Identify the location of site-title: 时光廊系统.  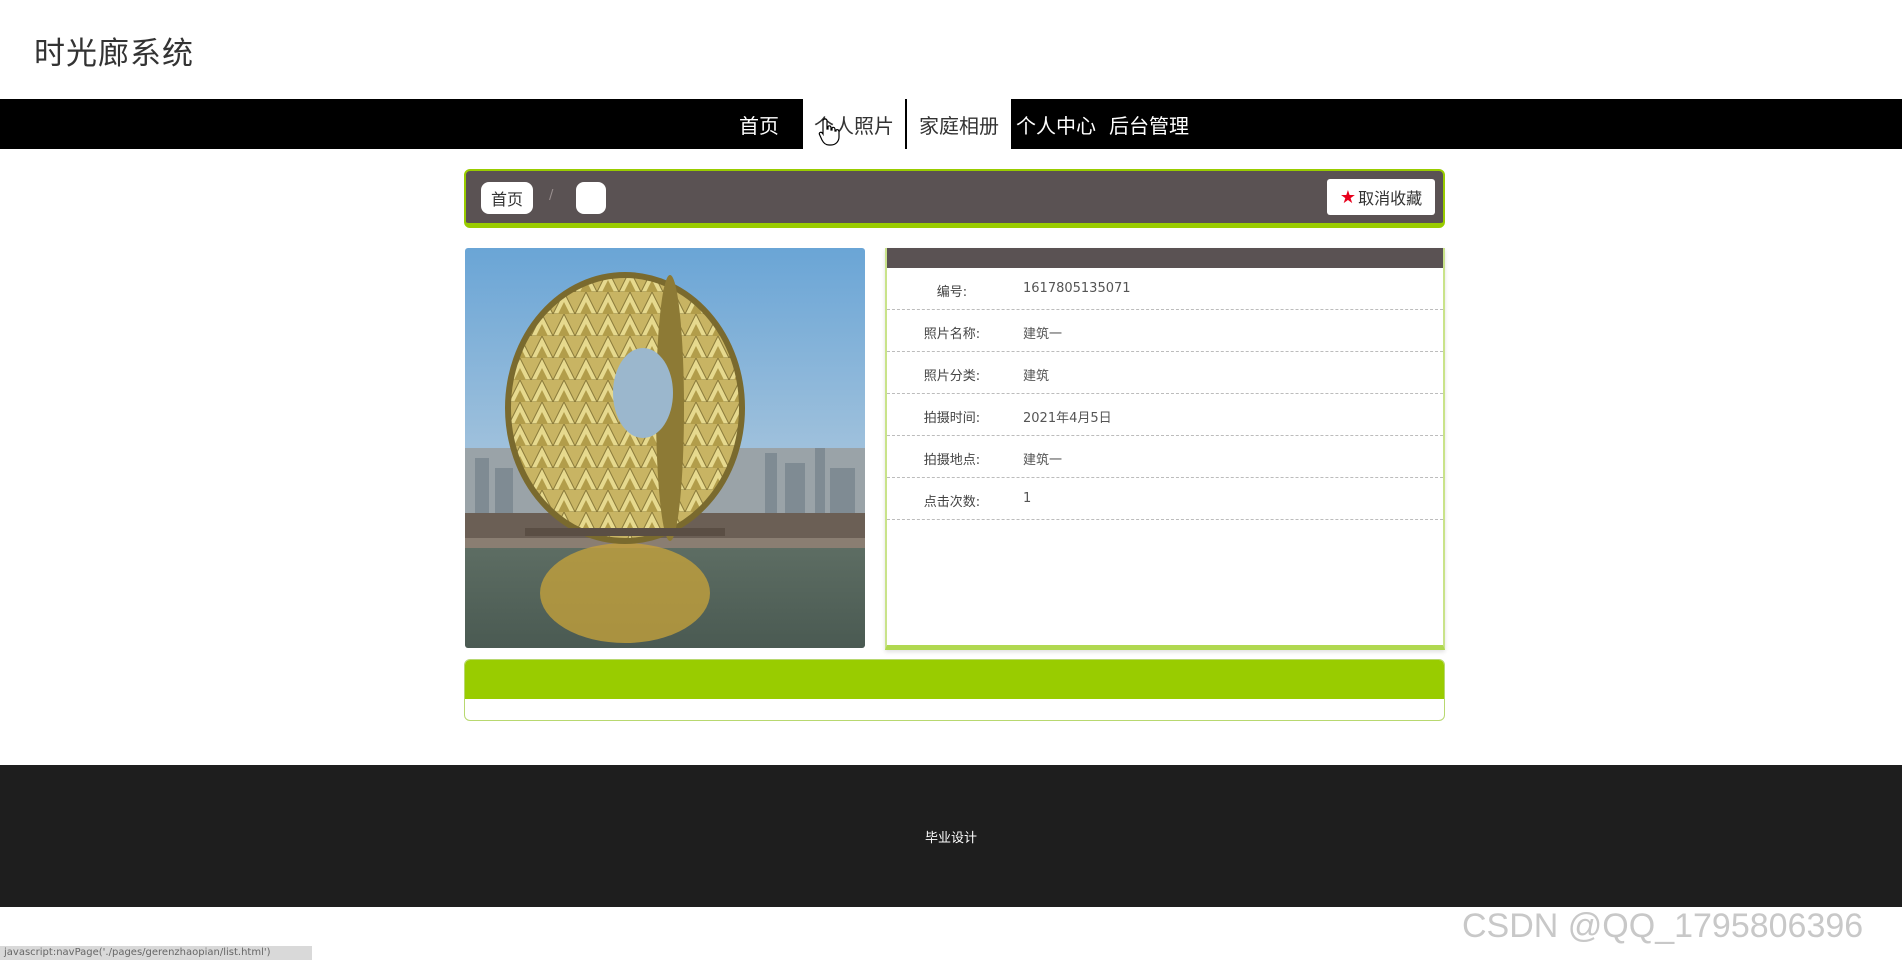
(114, 54).